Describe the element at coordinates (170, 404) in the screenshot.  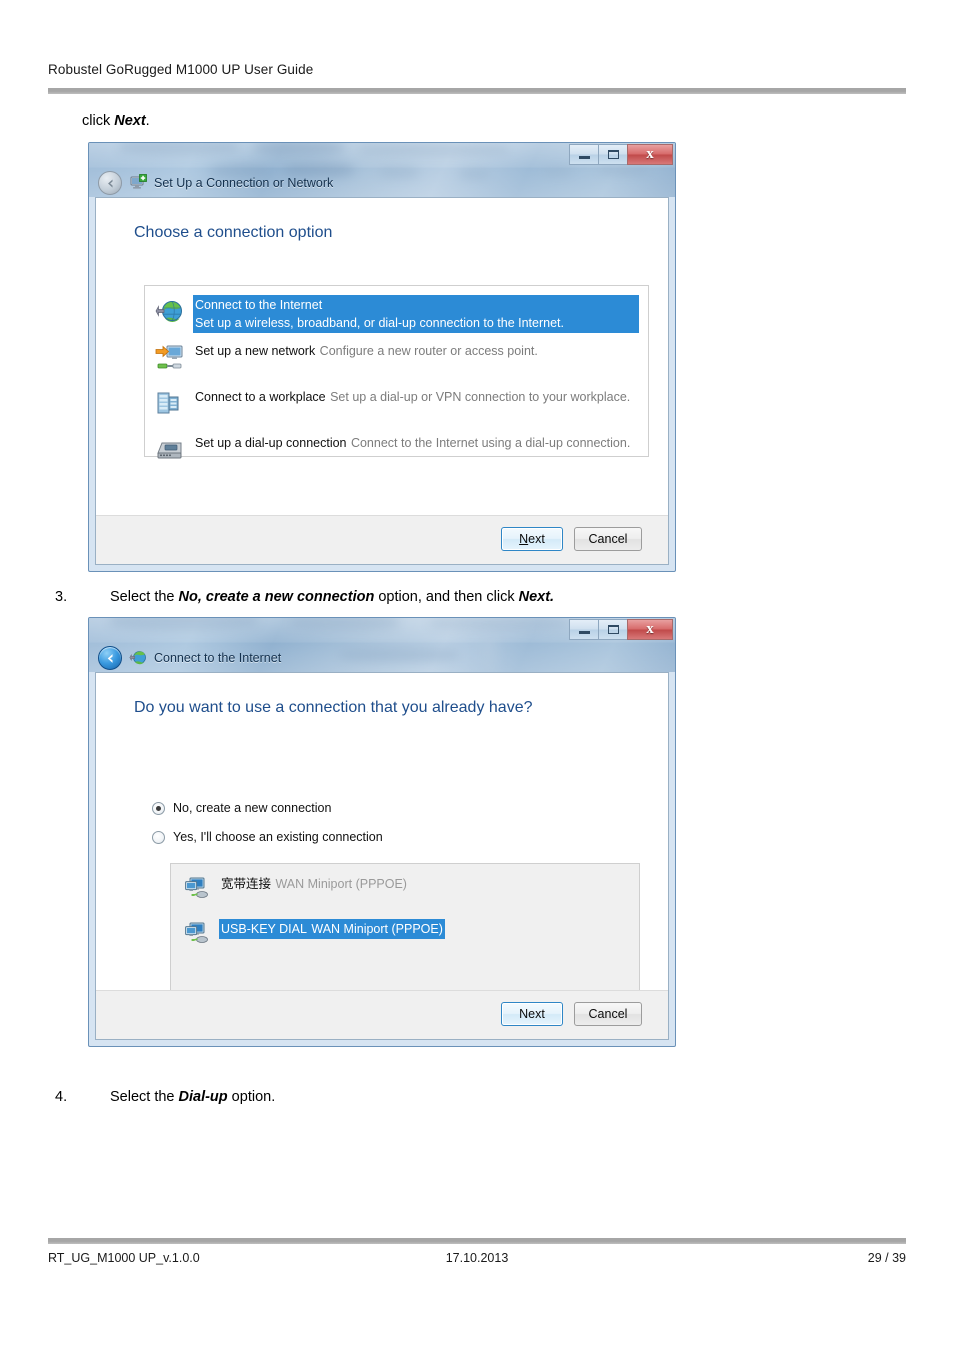
I see `workplace-server-icon` at that location.